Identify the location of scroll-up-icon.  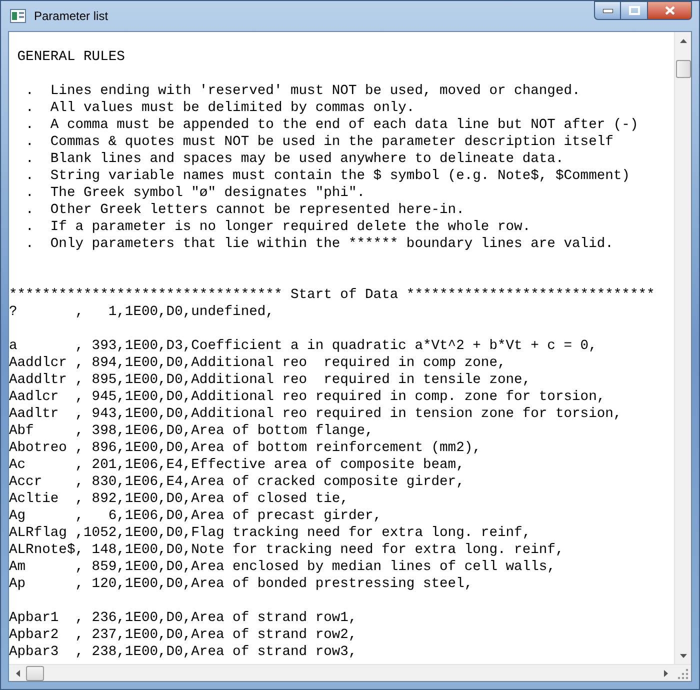
(683, 40).